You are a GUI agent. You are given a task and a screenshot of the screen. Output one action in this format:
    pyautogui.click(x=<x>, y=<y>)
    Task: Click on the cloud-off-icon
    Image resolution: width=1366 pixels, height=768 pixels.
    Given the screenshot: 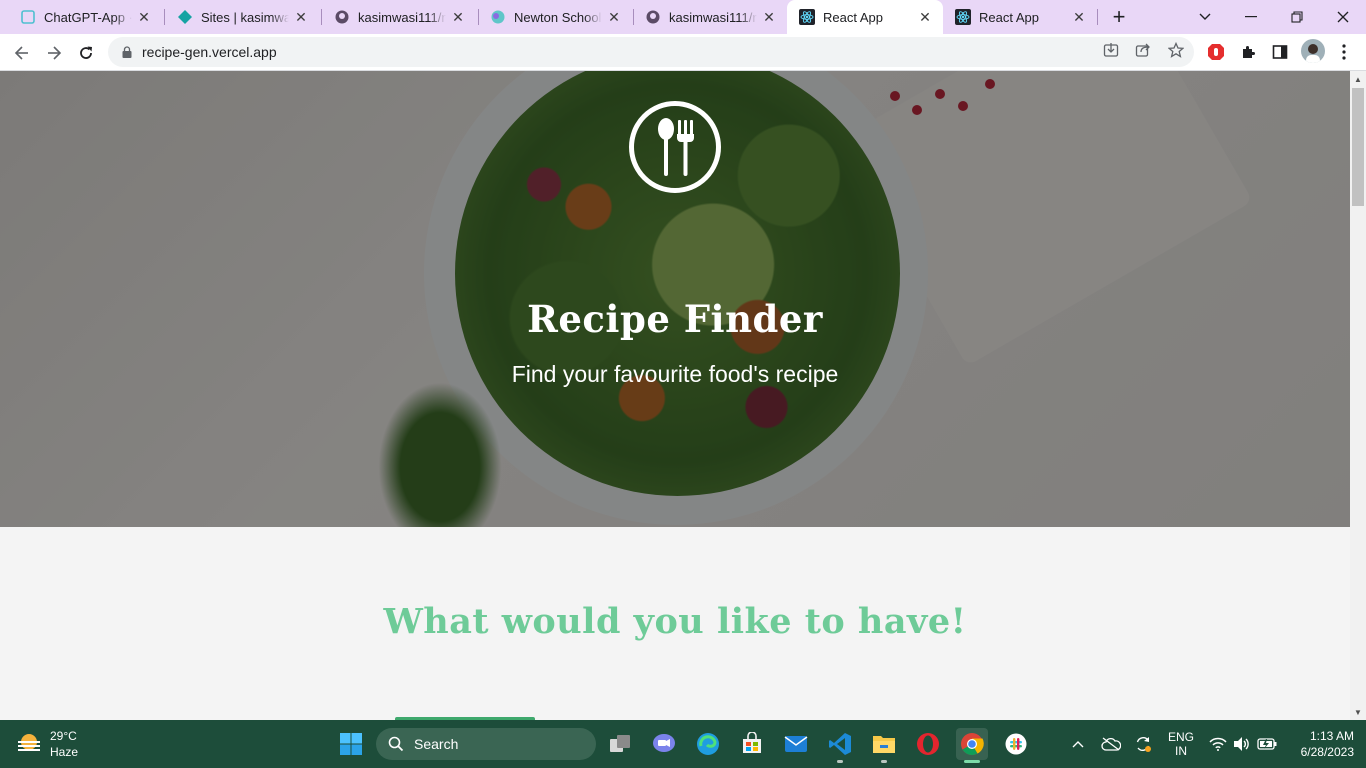 What is the action you would take?
    pyautogui.click(x=1111, y=744)
    